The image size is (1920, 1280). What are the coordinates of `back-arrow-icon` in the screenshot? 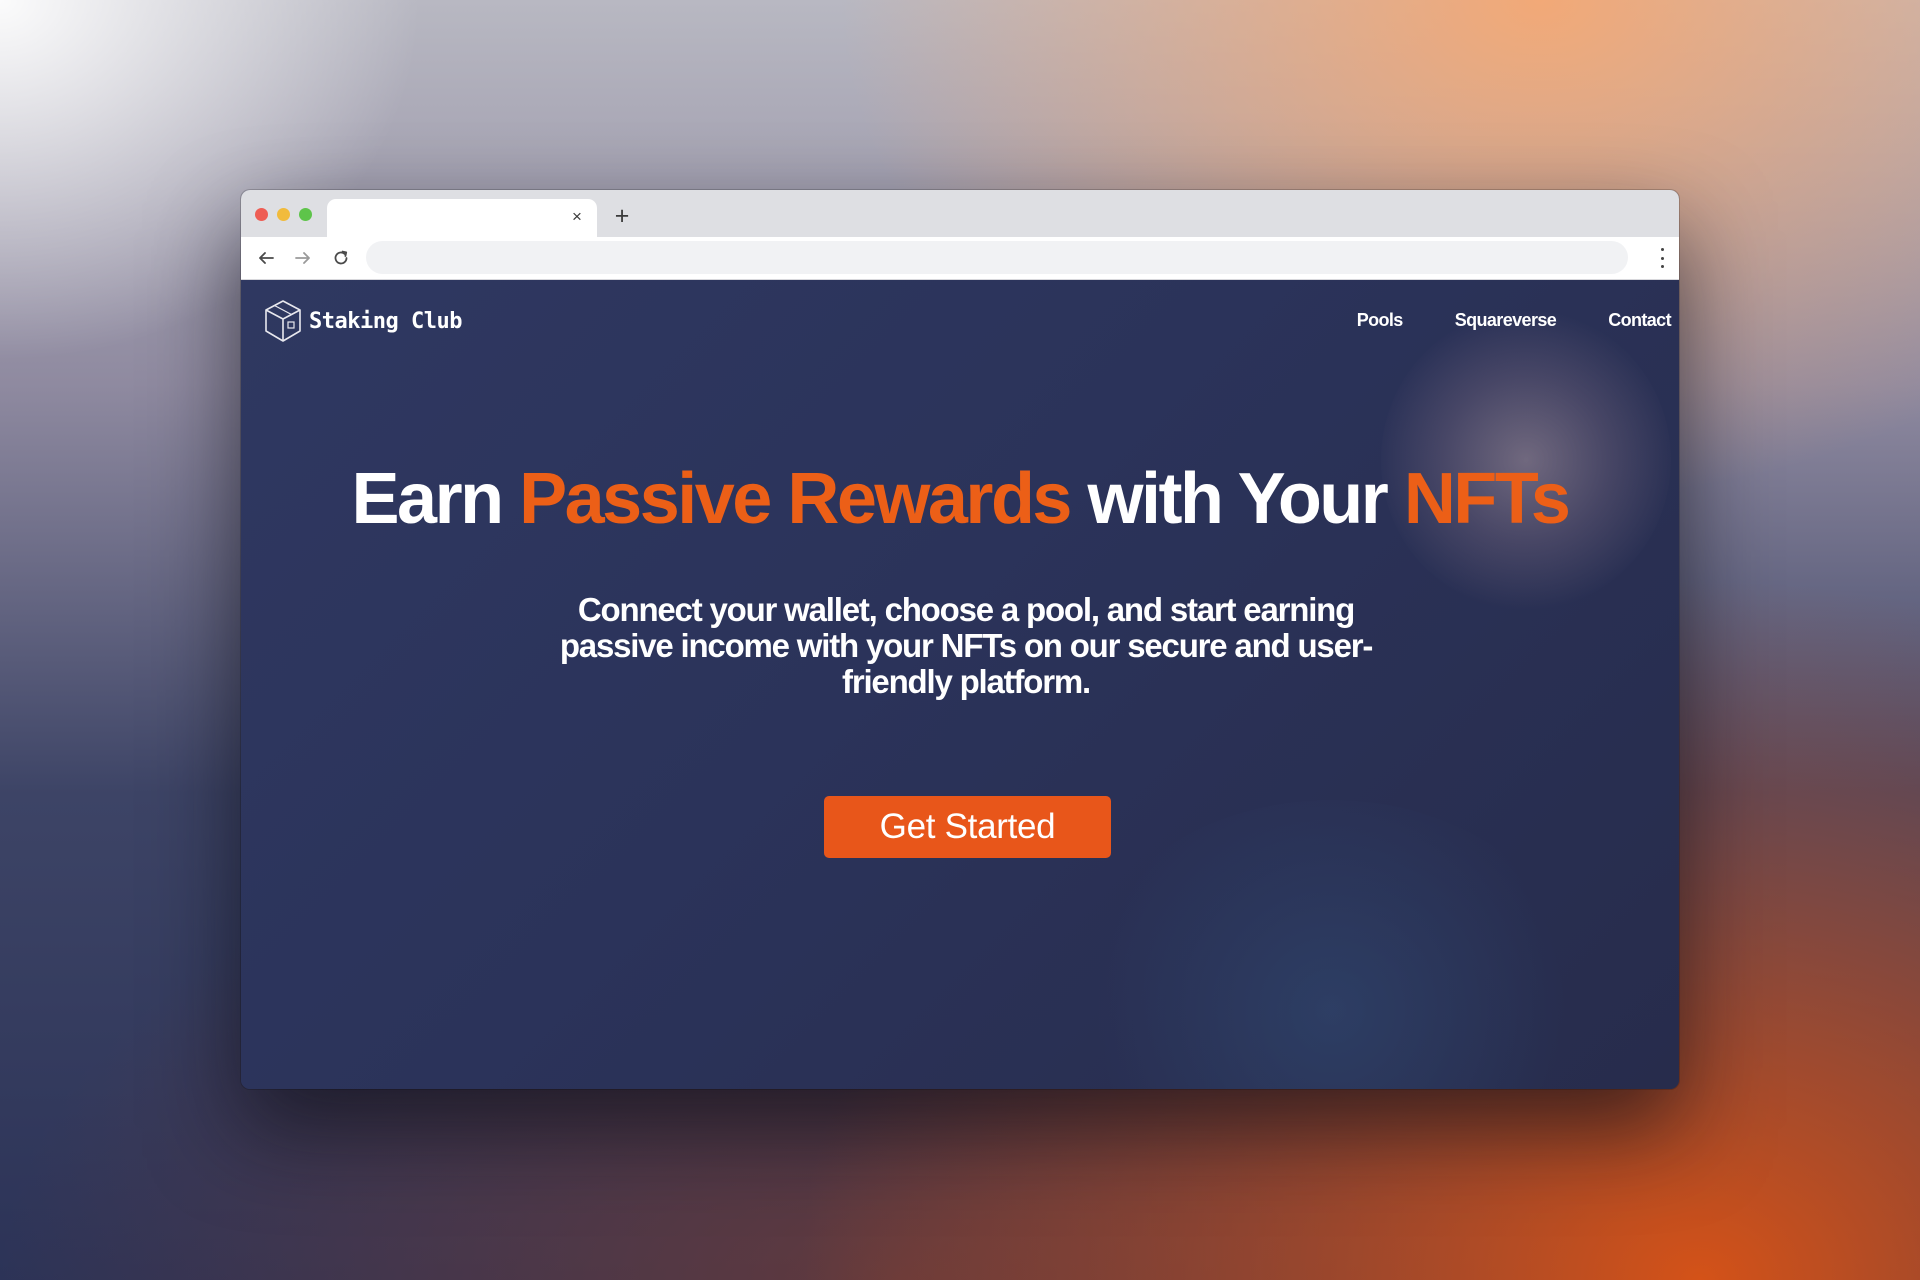 It's located at (266, 258).